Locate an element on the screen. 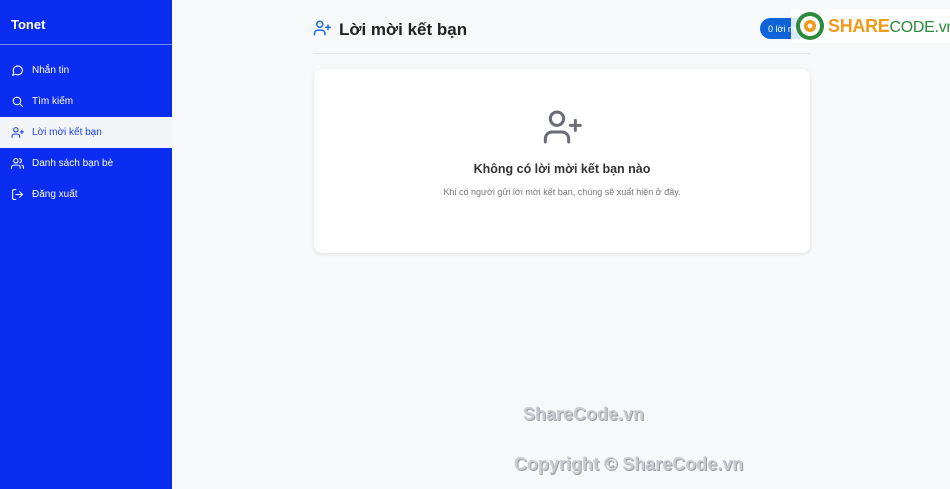  copyright-watermark: Copyright © ShareCode.vn is located at coordinates (629, 464).